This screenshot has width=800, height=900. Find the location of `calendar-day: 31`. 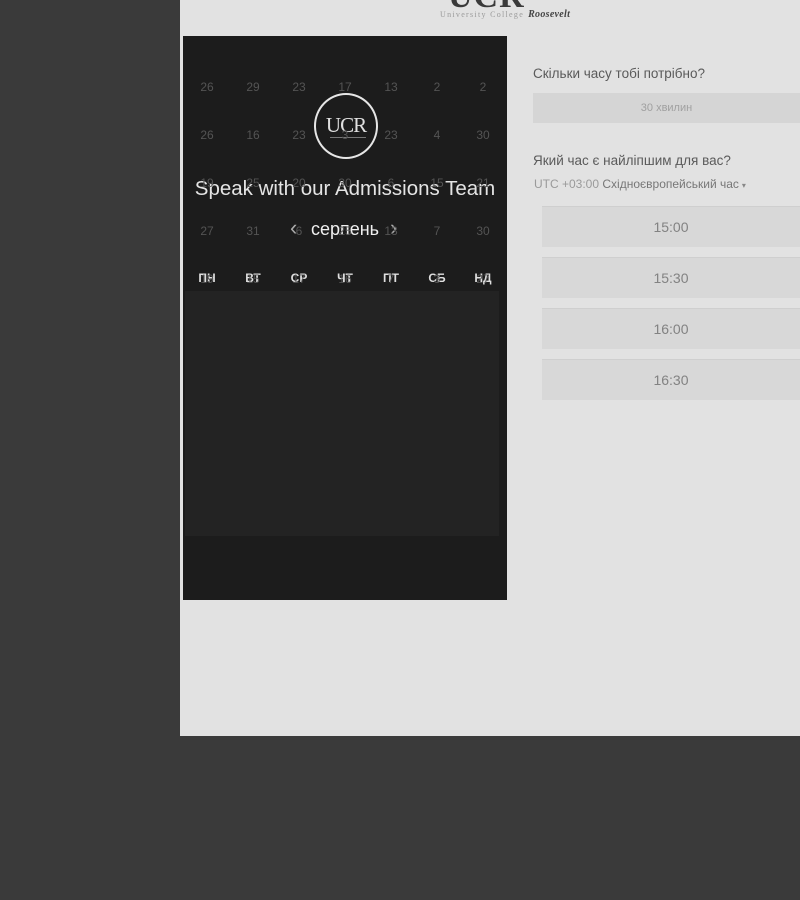

calendar-day: 31 is located at coordinates (253, 231).